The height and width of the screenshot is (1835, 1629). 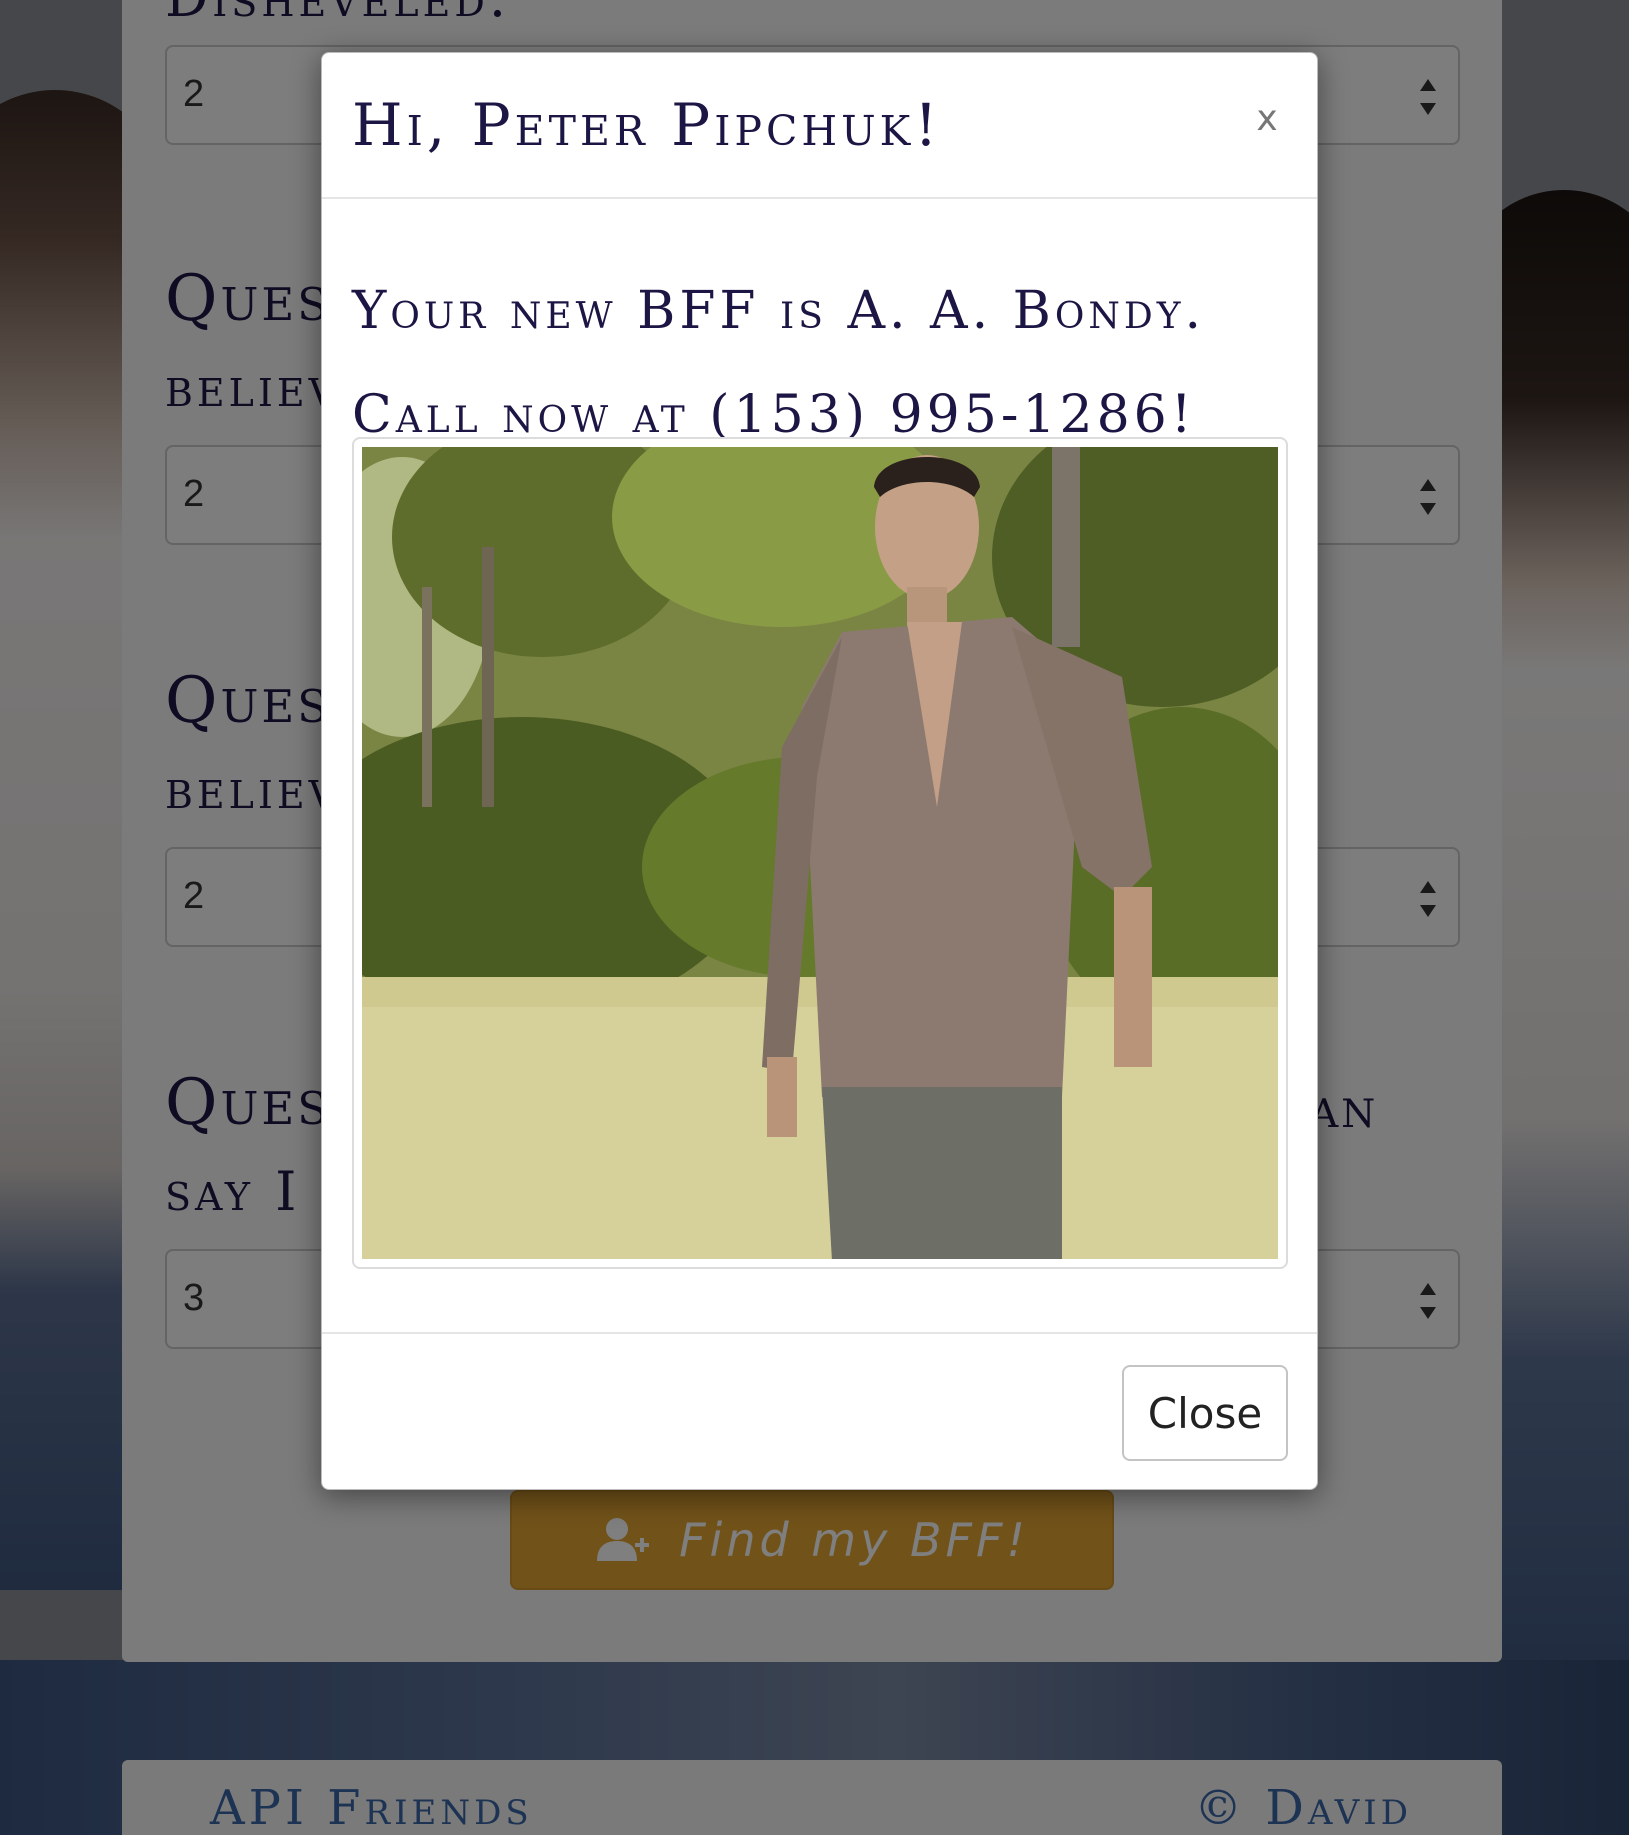 What do you see at coordinates (779, 311) in the screenshot?
I see `bff-name-text: Your new BFF is A. A. Bondy.` at bounding box center [779, 311].